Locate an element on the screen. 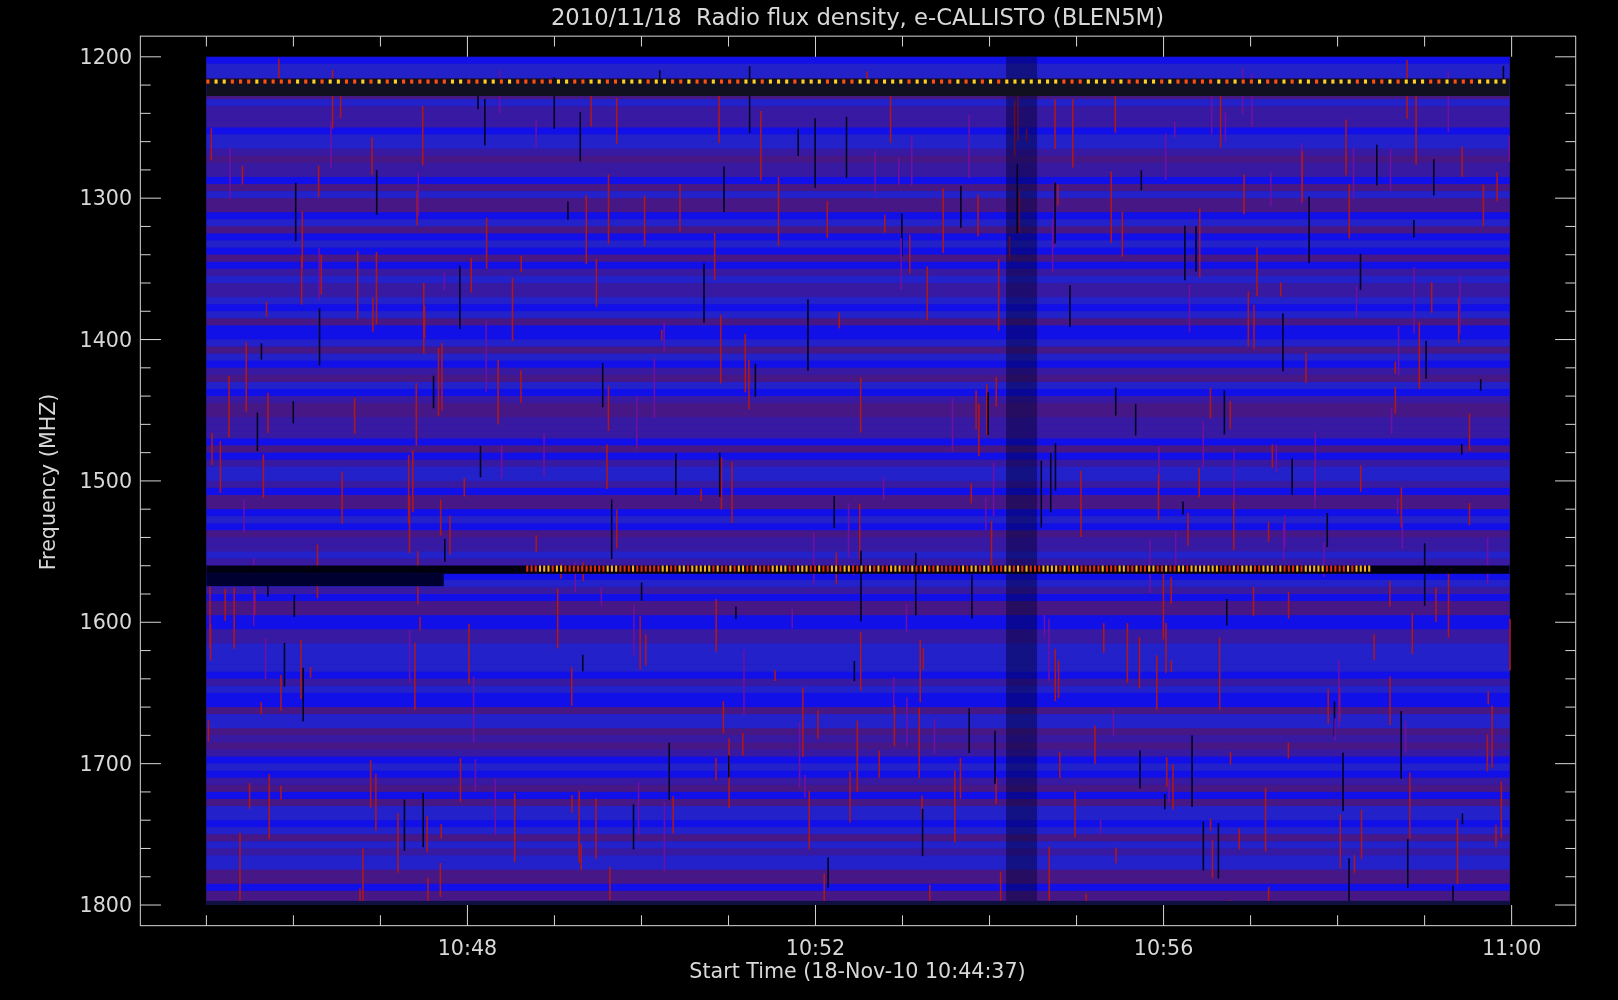 This screenshot has width=1618, height=1000. chart-title: 2010/11/18 Radio flux density, e-CALLISTO (BLEN5M) is located at coordinates (857, 16).